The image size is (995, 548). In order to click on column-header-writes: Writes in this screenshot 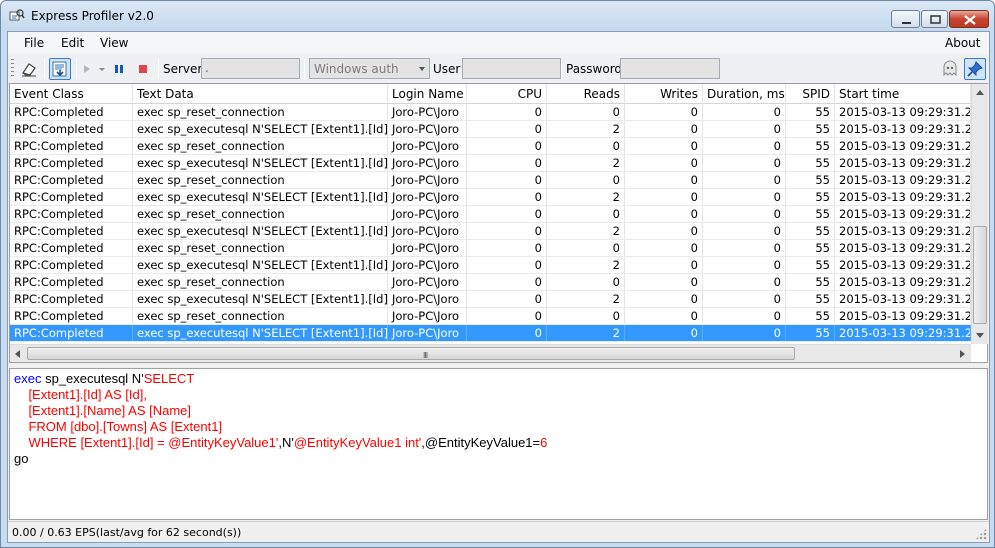, I will do `click(664, 94)`.